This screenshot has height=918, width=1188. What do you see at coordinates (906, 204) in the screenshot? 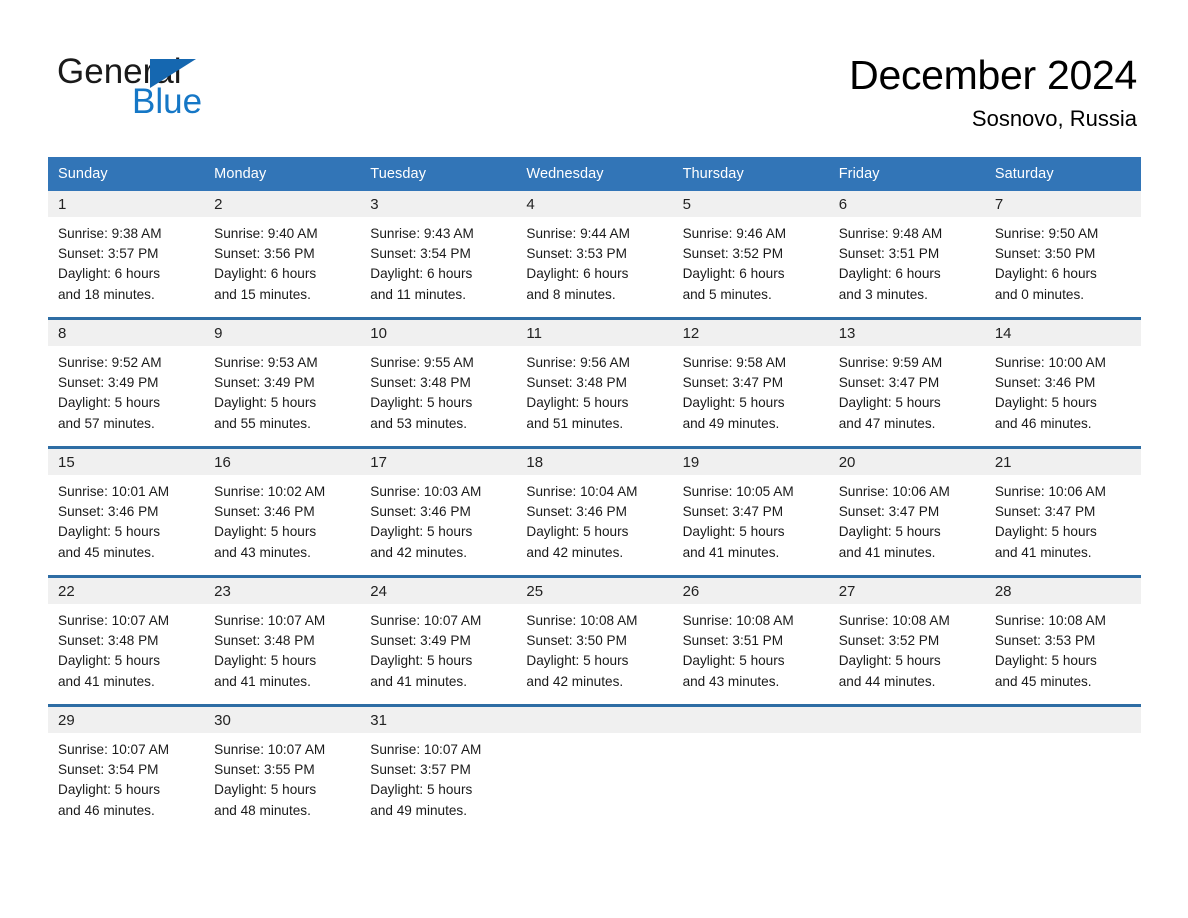
I see `day-number: 6` at bounding box center [906, 204].